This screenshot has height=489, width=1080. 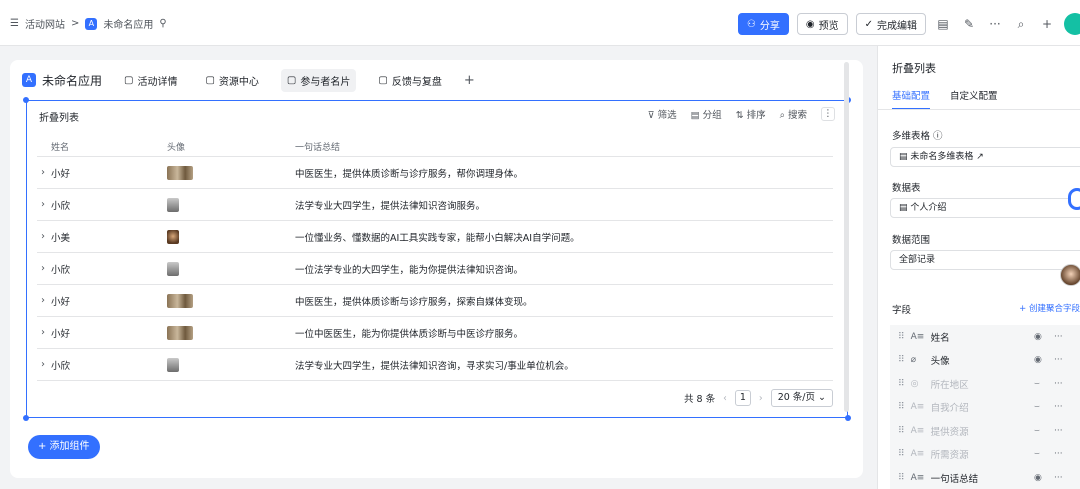 I want to click on field-item: ⠿ A≡ 姓名 ◉ ···, so click(x=985, y=337).